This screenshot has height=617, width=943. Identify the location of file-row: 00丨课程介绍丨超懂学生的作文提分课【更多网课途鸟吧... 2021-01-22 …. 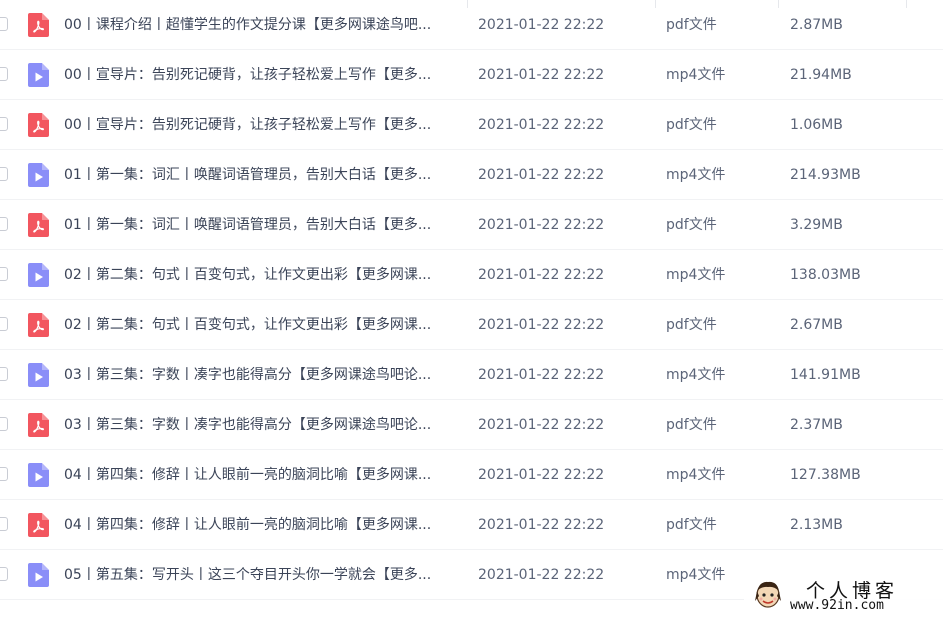
(471, 25).